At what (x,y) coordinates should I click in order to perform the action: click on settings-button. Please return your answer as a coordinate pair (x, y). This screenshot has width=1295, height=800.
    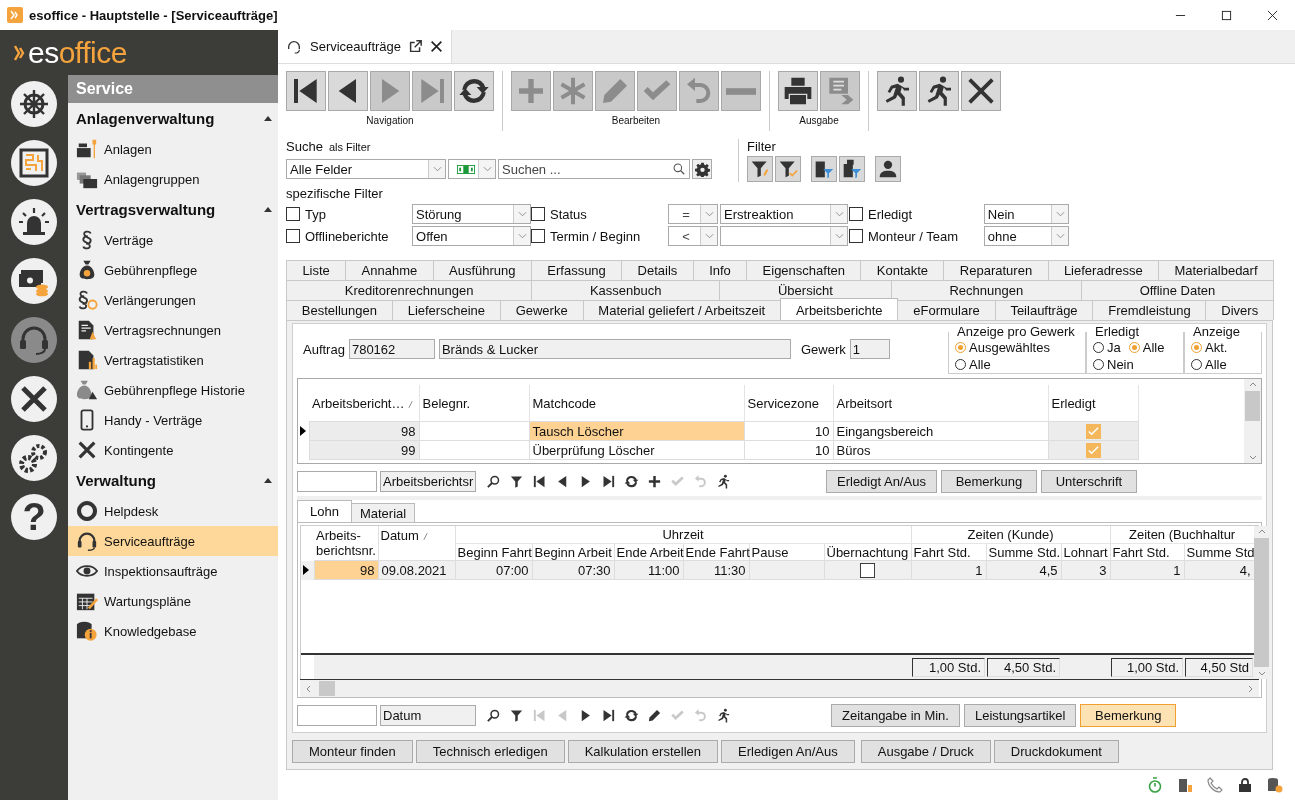
    Looking at the image, I should click on (702, 169).